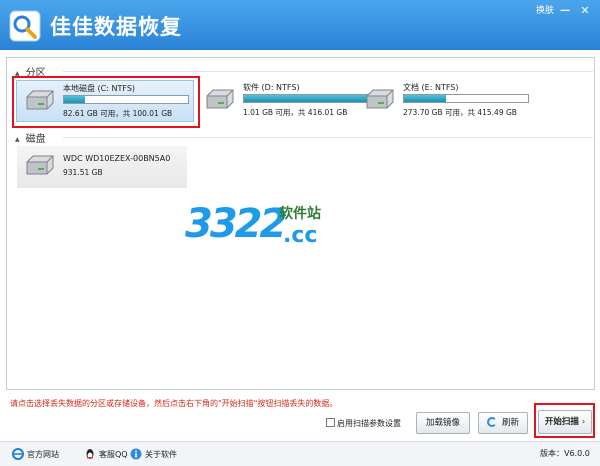 The width and height of the screenshot is (600, 466). What do you see at coordinates (300, 453) in the screenshot?
I see `status-footer: 官方网站 客服QQ 关于软件 版本：V6.0.0` at bounding box center [300, 453].